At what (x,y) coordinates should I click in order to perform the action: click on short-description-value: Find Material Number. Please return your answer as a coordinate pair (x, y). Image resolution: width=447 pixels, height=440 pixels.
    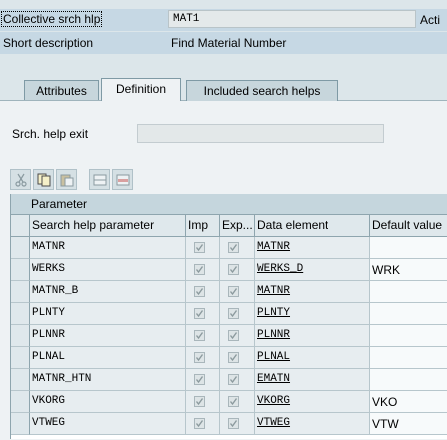
    Looking at the image, I should click on (229, 43).